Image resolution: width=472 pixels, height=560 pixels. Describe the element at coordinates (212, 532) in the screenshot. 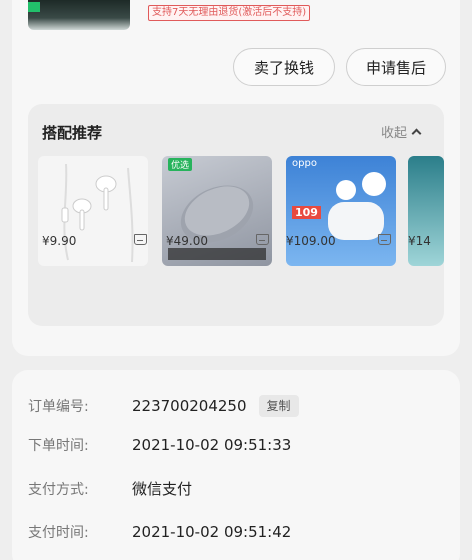

I see `pay-time-value: 2021-10-02 09:51:42` at that location.